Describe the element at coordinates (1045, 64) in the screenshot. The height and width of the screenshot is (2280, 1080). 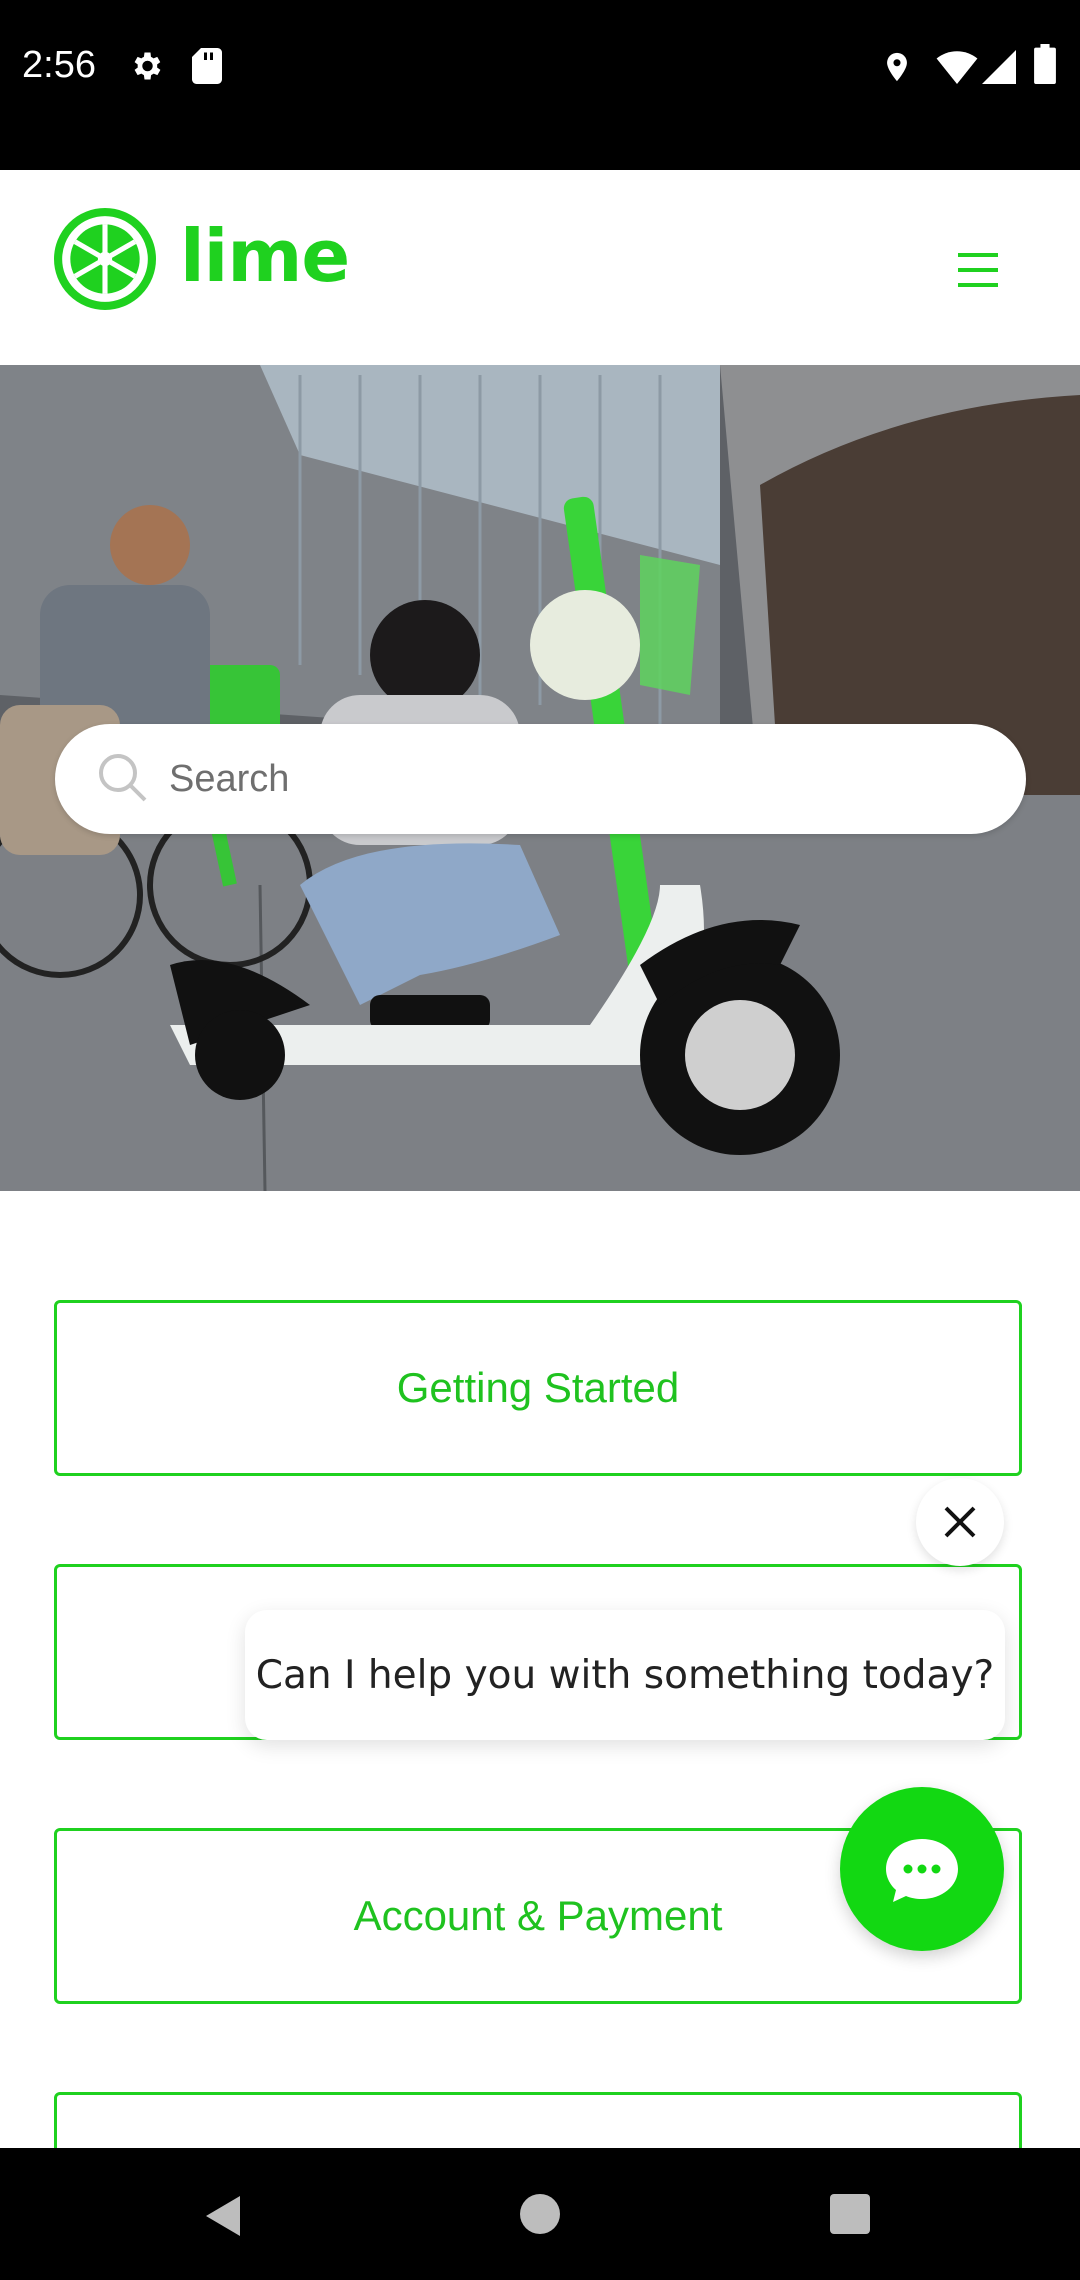
I see `battery-icon` at that location.